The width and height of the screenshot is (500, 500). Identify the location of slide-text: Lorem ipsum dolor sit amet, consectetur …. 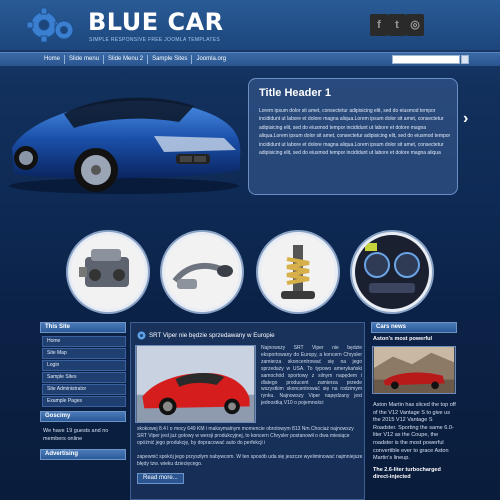
(355, 132).